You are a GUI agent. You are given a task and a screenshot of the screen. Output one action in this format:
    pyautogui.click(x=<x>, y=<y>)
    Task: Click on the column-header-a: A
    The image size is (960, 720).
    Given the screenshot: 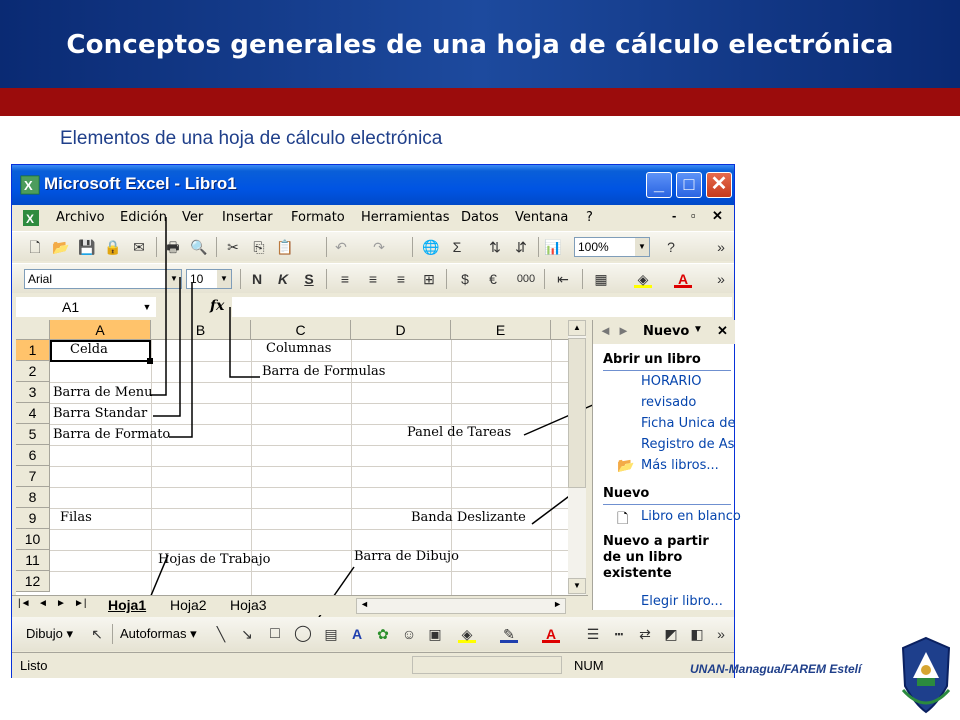 What is the action you would take?
    pyautogui.click(x=100, y=330)
    